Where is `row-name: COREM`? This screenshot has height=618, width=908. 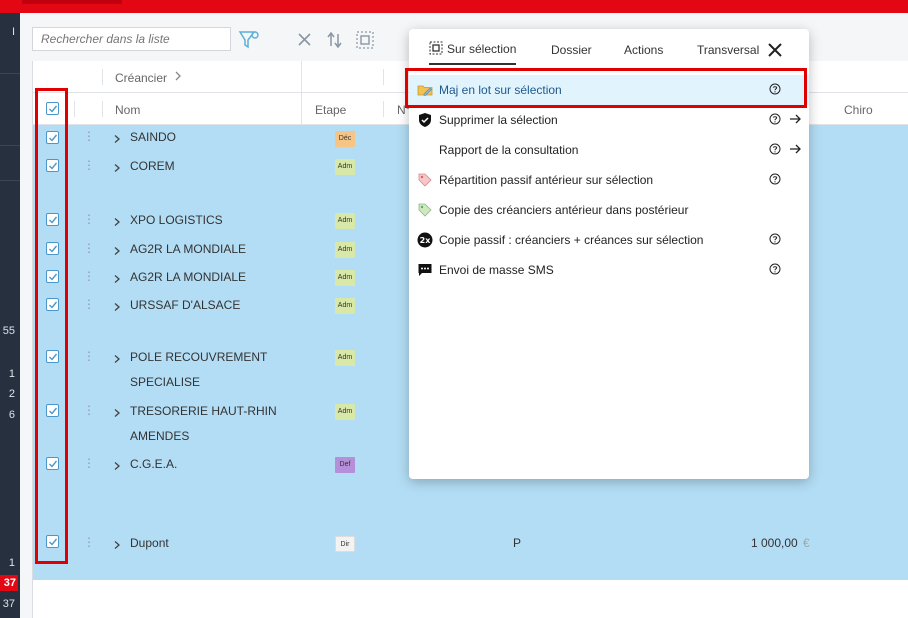
row-name: COREM is located at coordinates (152, 166).